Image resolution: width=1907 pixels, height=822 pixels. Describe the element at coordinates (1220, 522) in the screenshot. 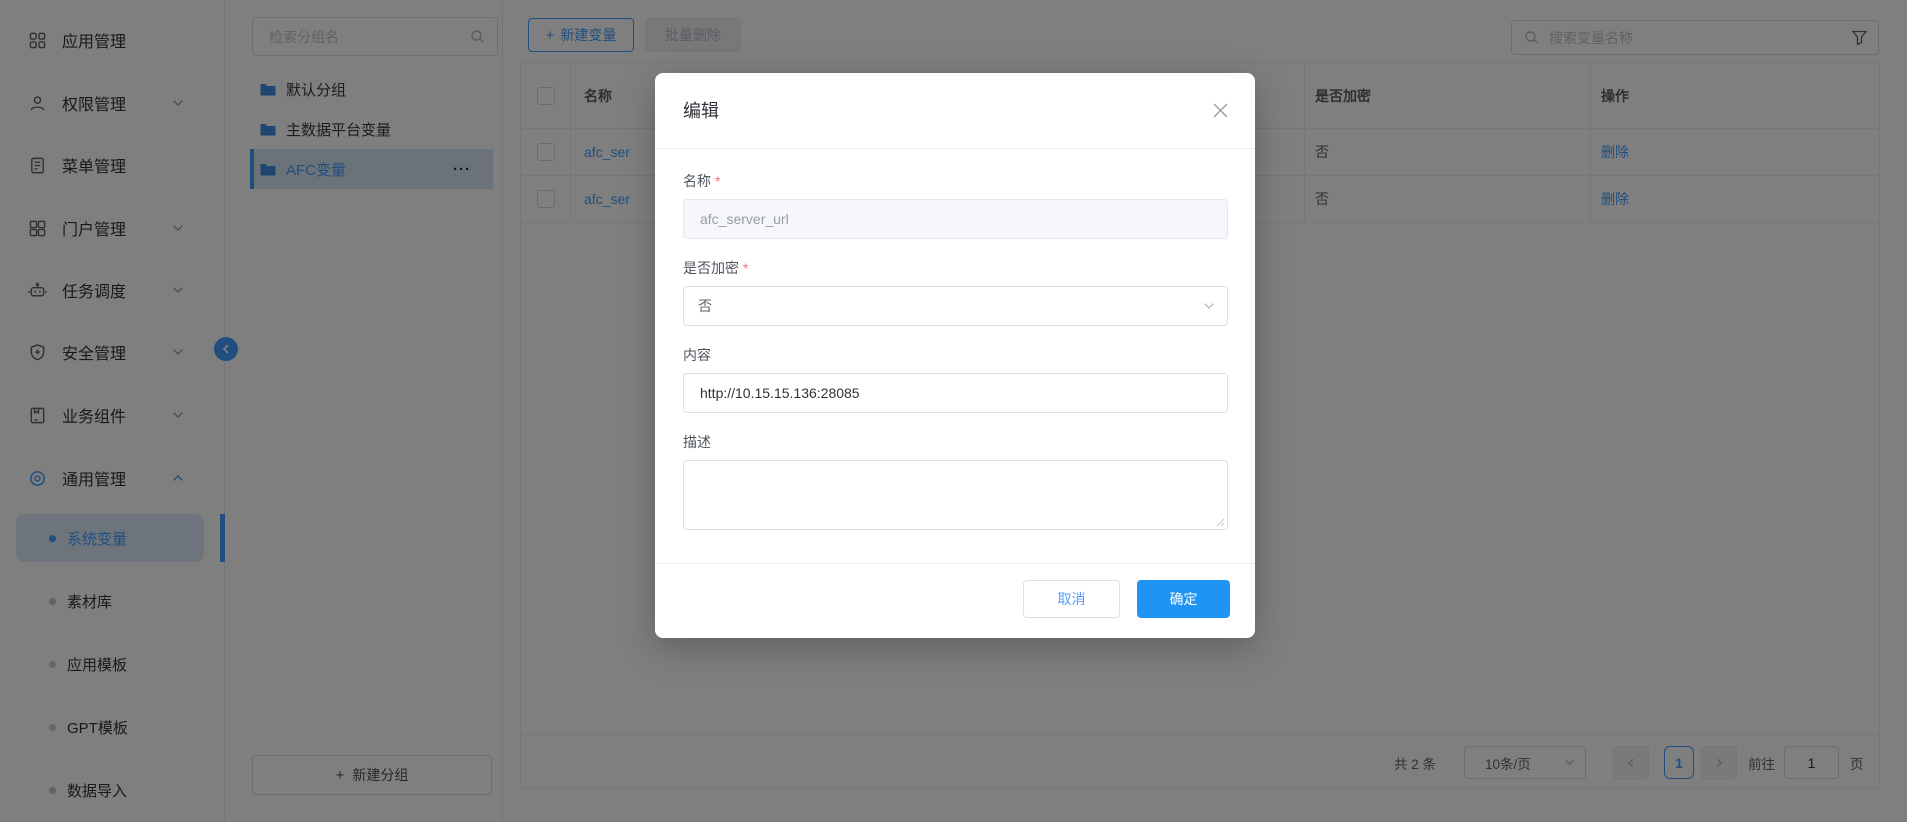

I see `resize-handle-icon` at that location.